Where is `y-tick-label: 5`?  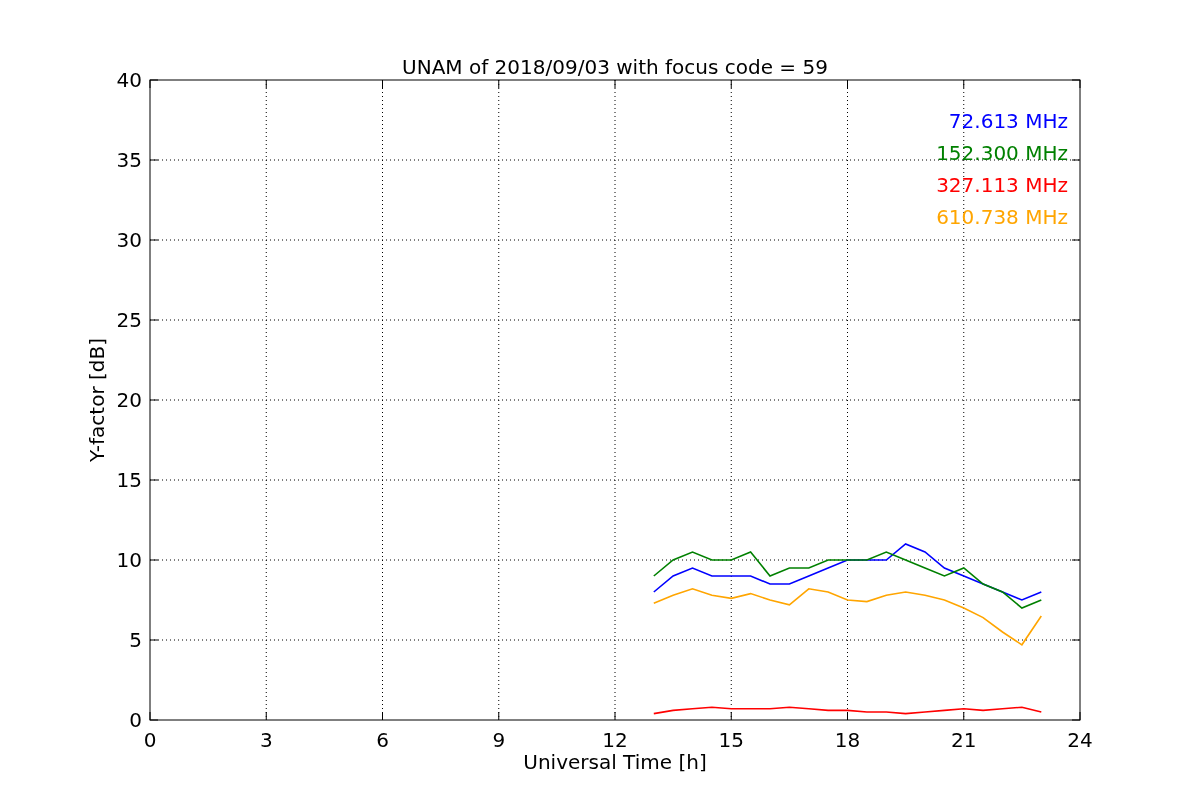 y-tick-label: 5 is located at coordinates (135, 640).